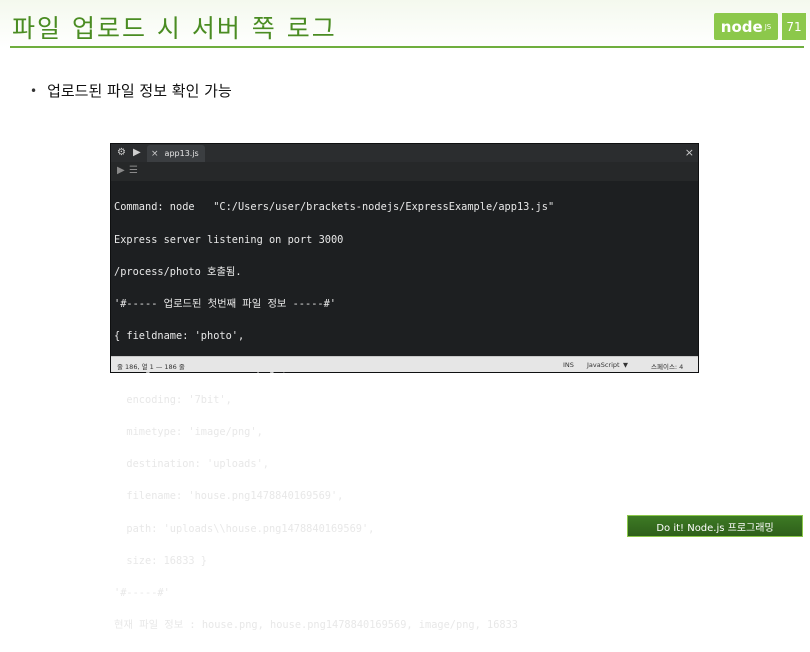 The height and width of the screenshot is (652, 810). Describe the element at coordinates (404, 171) in the screenshot. I see `toolbar: ▶ ☰` at that location.